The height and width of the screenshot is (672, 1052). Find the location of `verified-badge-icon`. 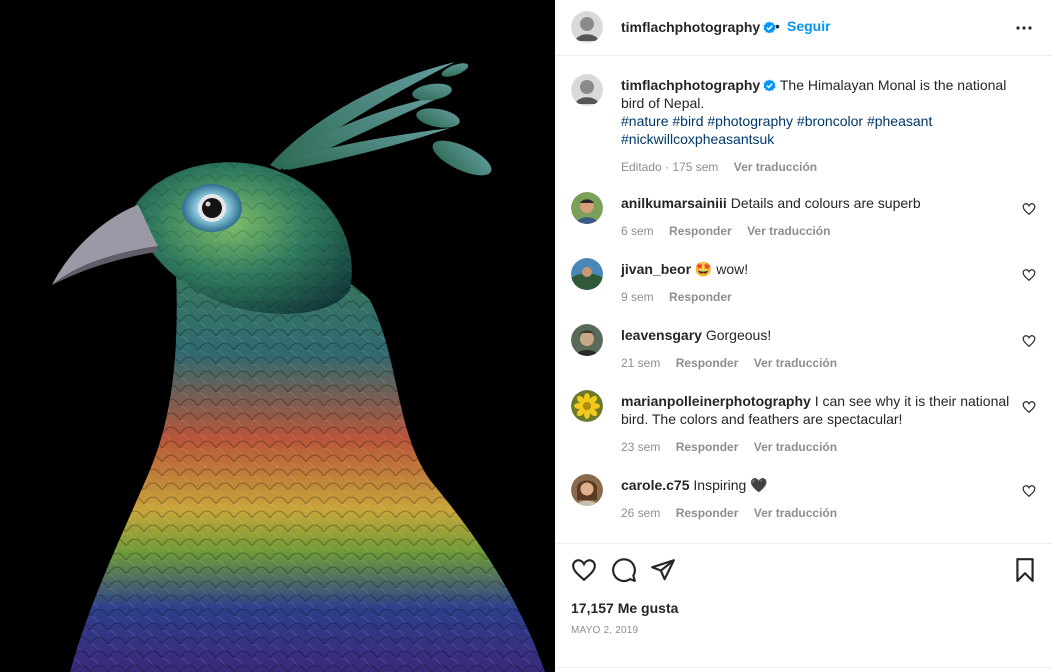

verified-badge-icon is located at coordinates (769, 85).